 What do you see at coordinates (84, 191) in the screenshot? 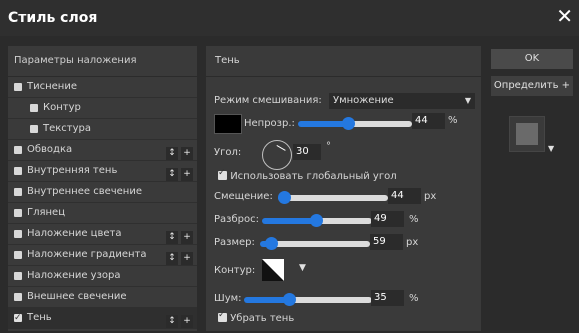
I see `effect-label: Внутреннее свечение` at bounding box center [84, 191].